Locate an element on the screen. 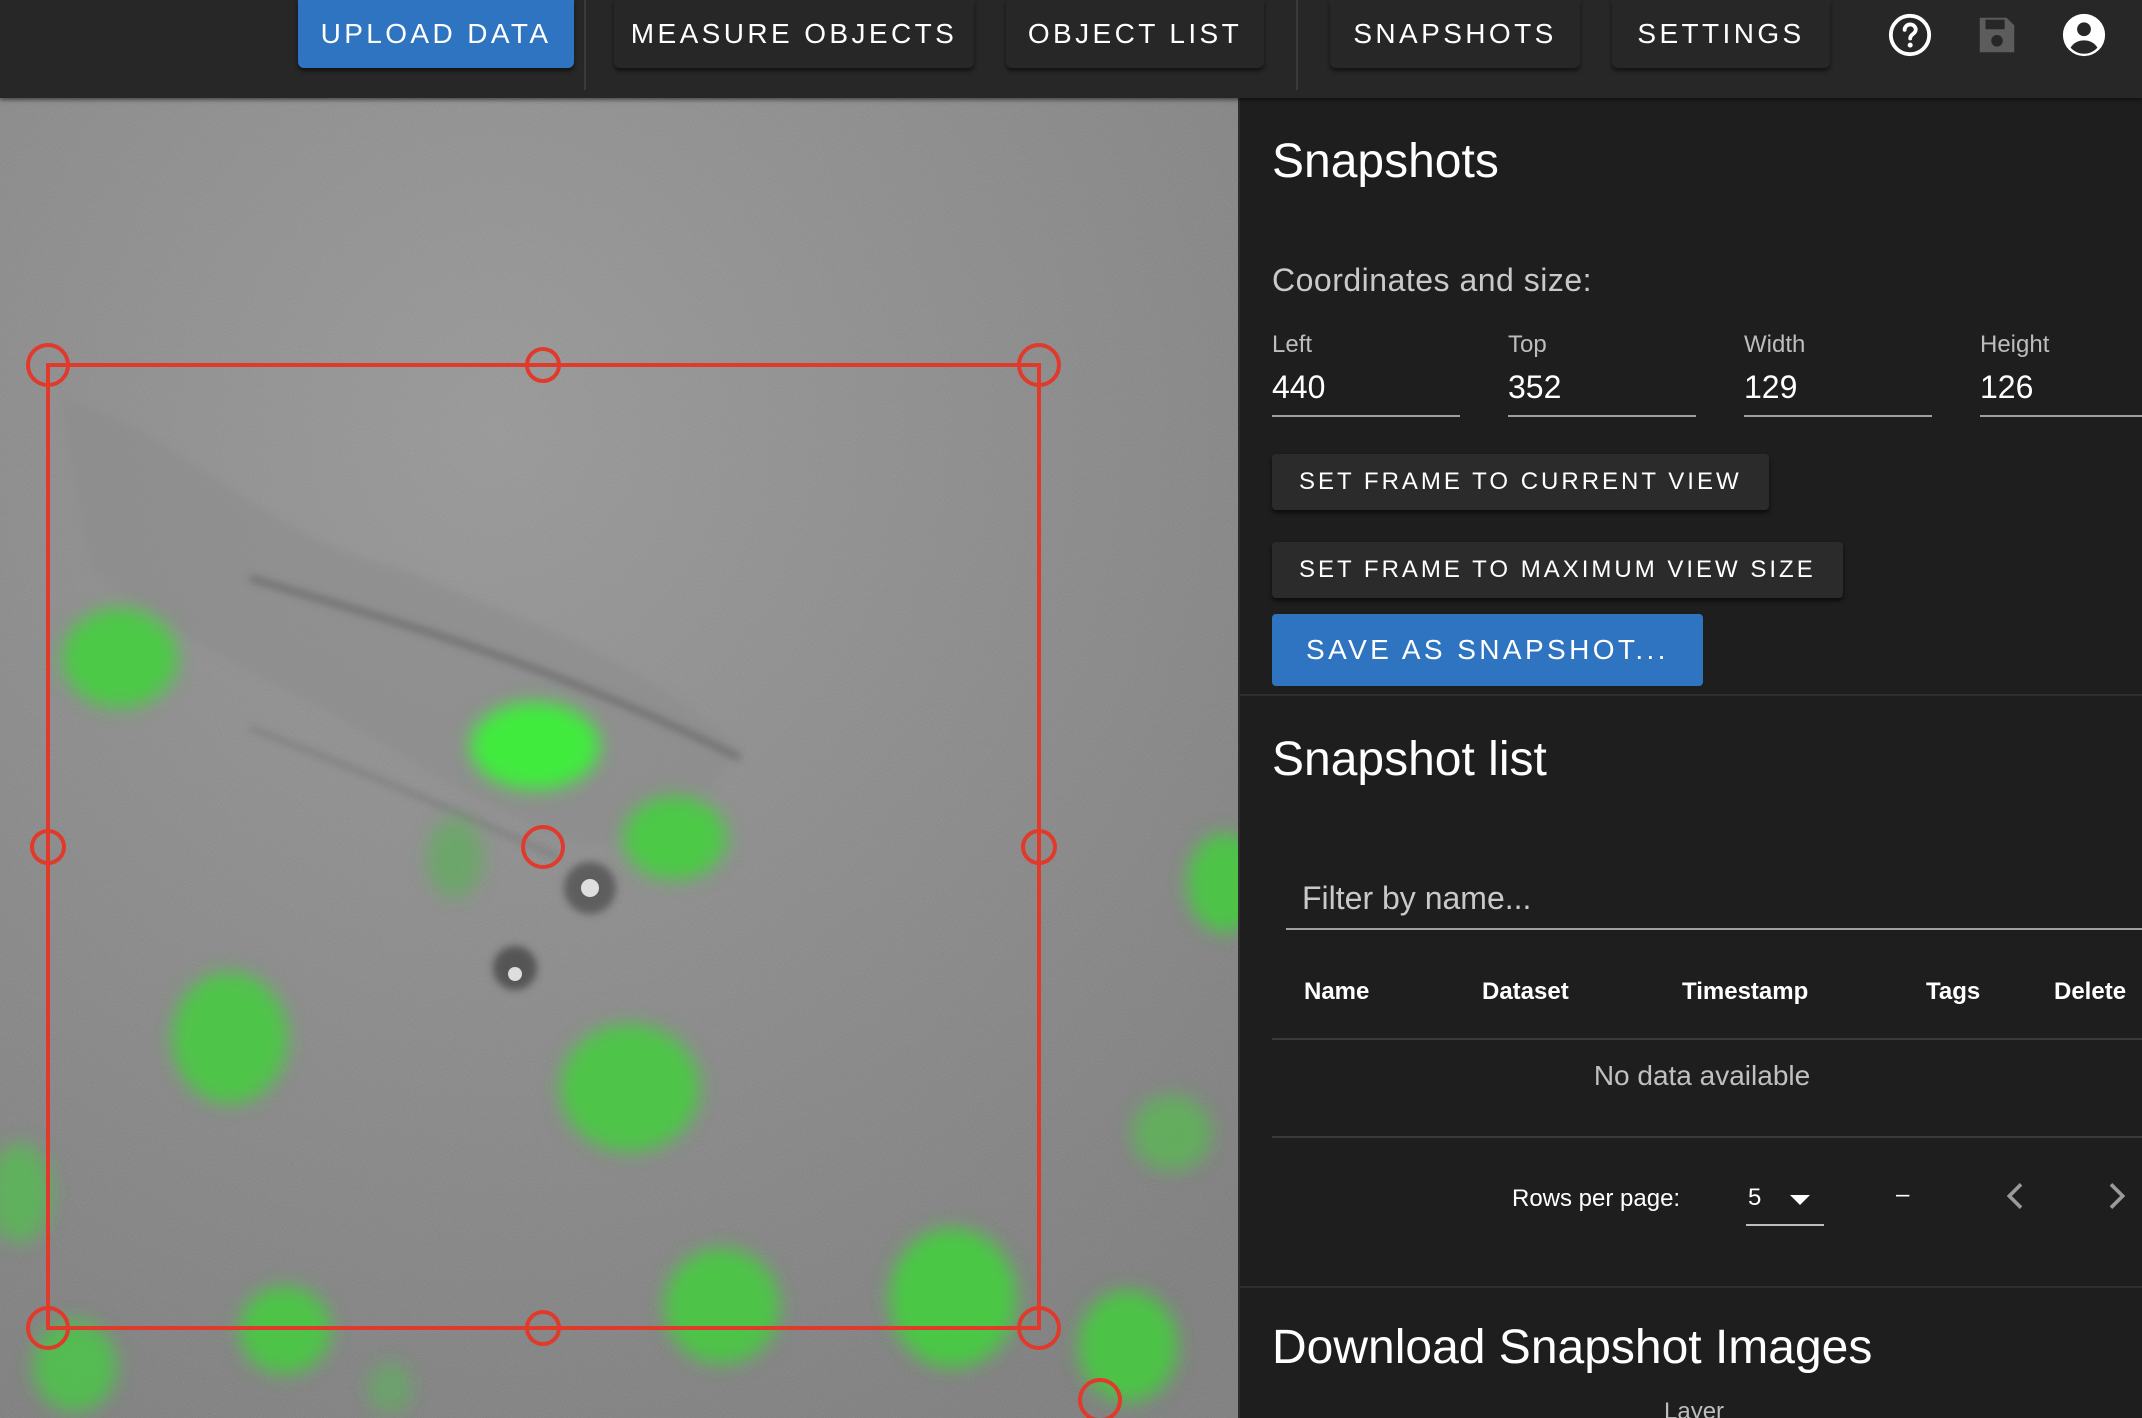 This screenshot has height=1418, width=2142. left-input: 440 is located at coordinates (1366, 393).